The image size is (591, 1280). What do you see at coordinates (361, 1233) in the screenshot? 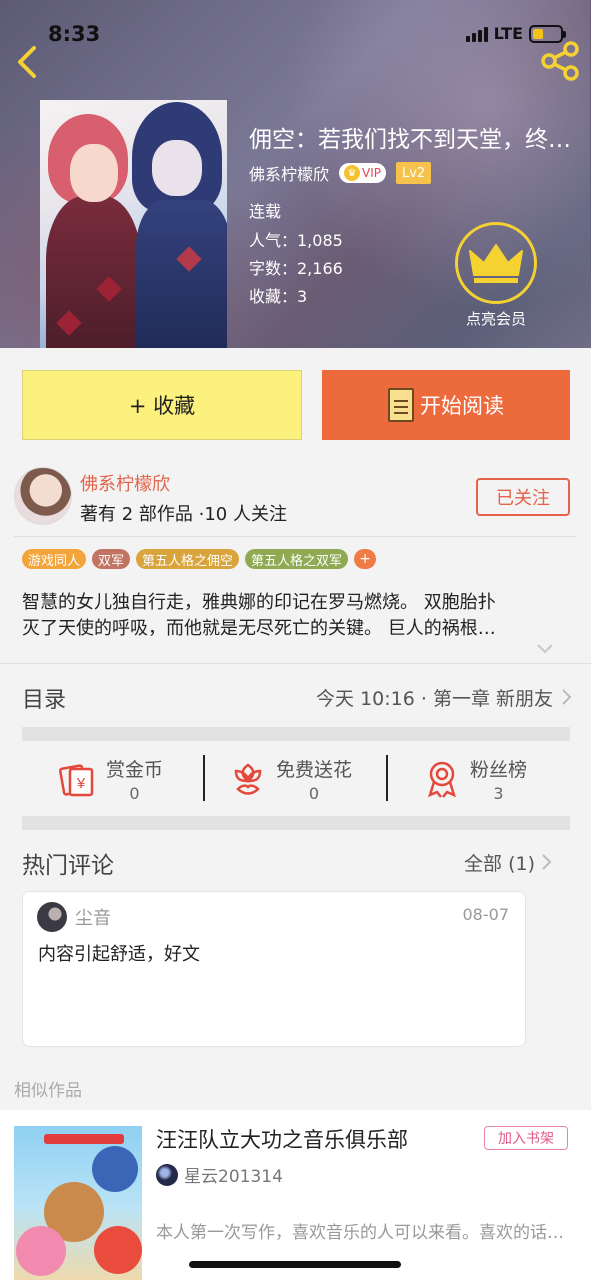
I see `similar-work-description: 本人第一次写作，喜欢音乐的人可以来看。喜欢的话请收藏` at bounding box center [361, 1233].